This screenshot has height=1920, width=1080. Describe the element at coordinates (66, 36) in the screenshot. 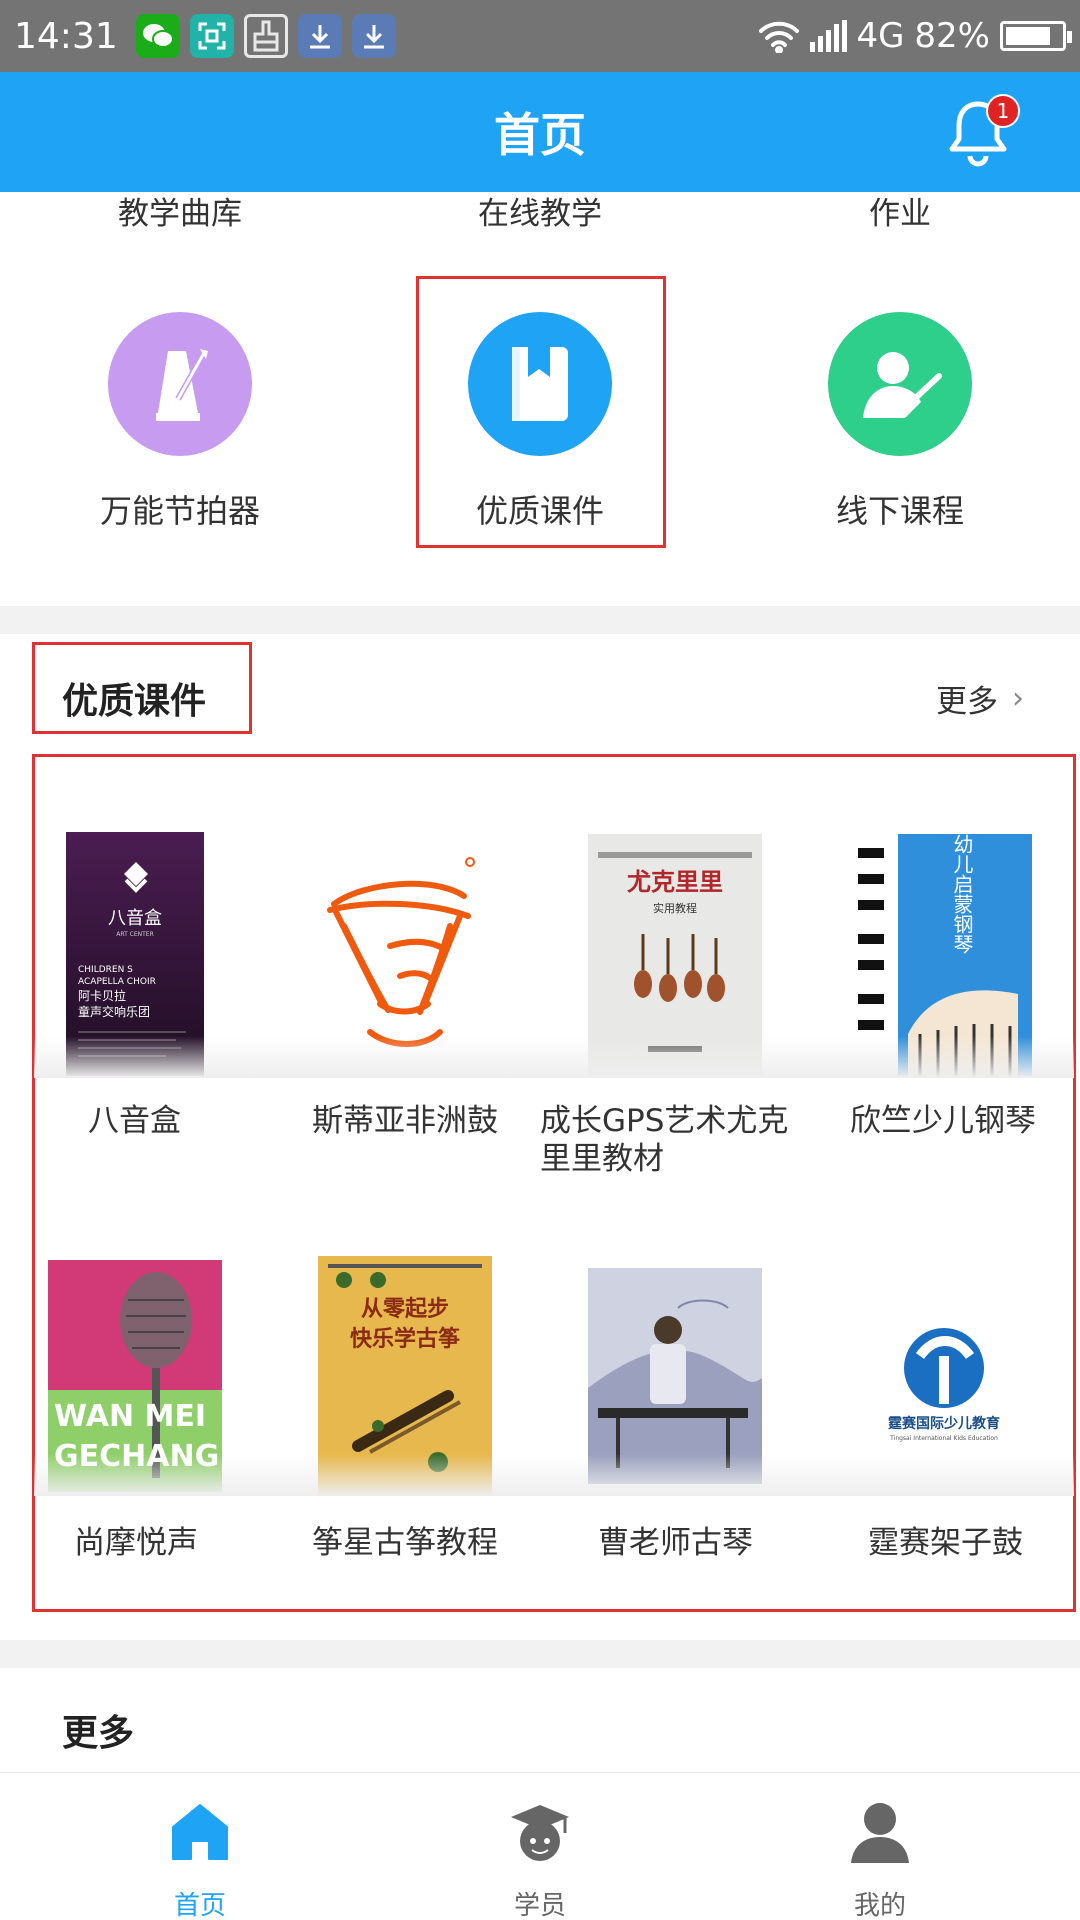

I see `status-time: 14:31` at that location.